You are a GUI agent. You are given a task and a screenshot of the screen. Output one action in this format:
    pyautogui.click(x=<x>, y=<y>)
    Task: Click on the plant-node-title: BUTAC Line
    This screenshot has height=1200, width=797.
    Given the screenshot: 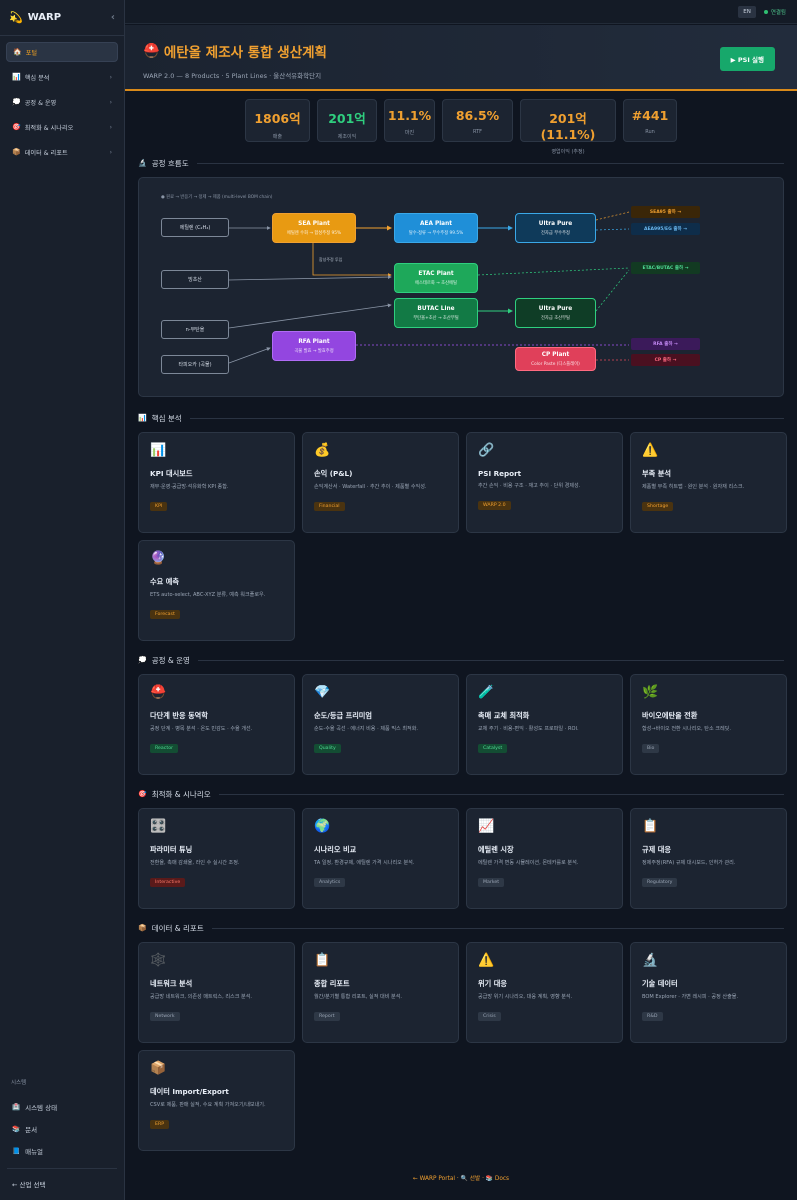 What is the action you would take?
    pyautogui.click(x=436, y=308)
    